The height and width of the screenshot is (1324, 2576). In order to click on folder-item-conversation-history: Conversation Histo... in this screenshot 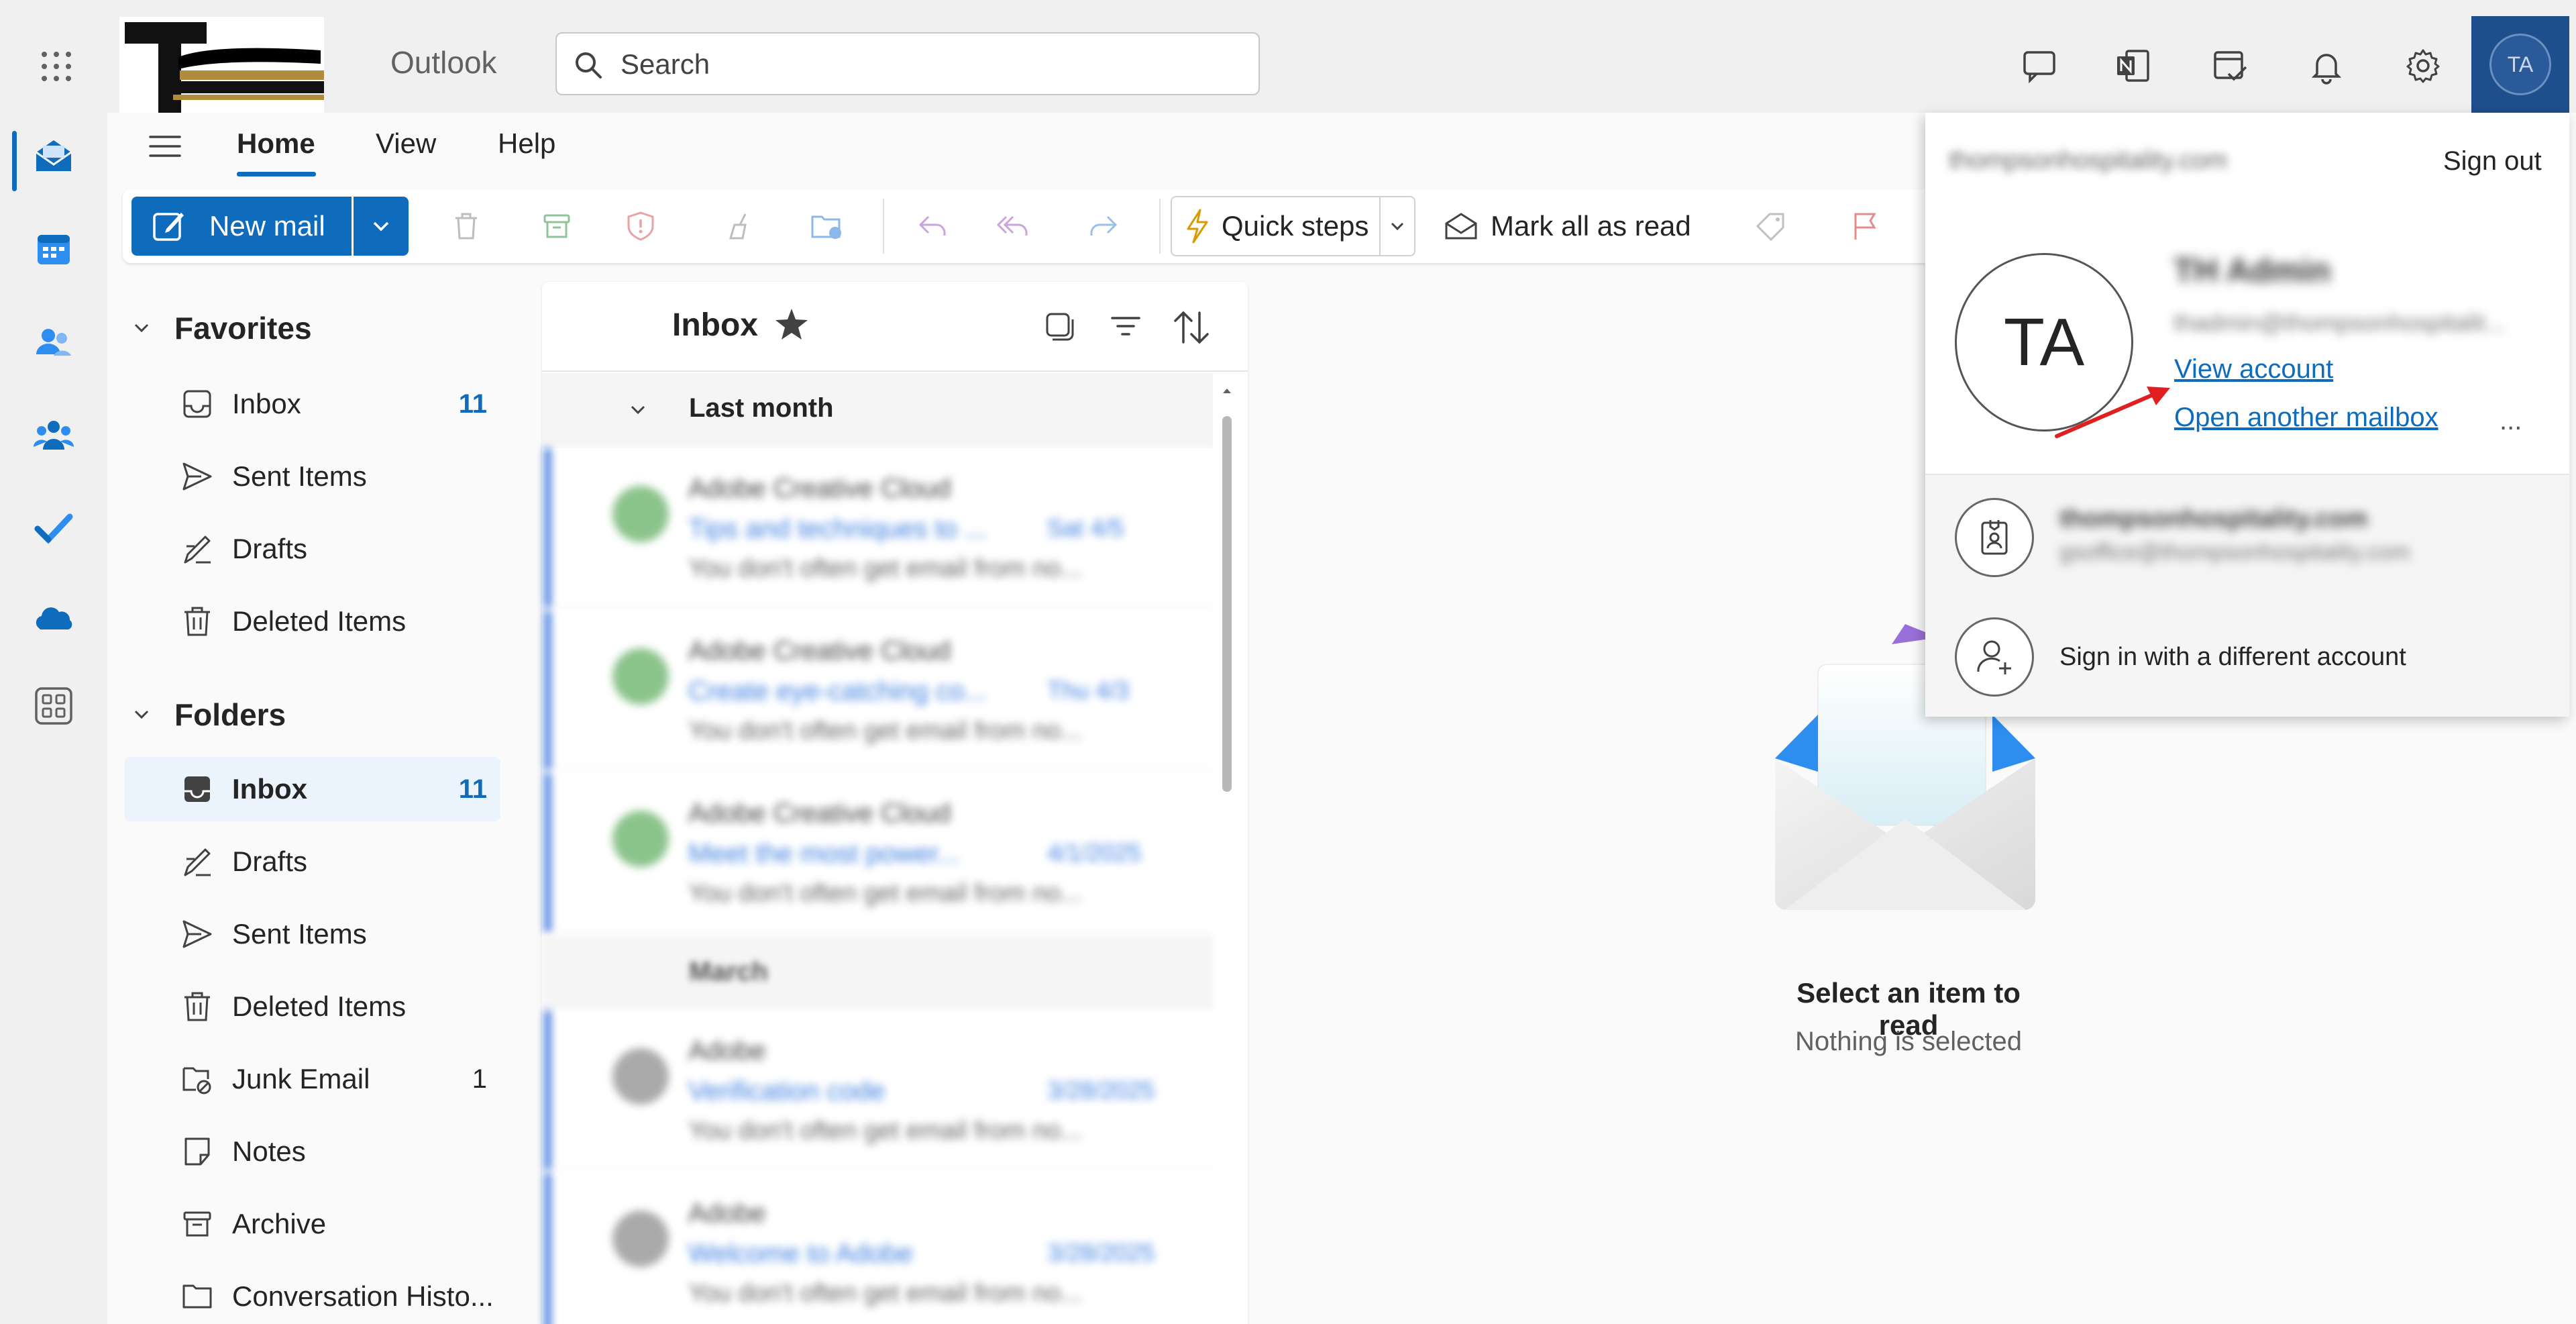, I will do `click(312, 1294)`.